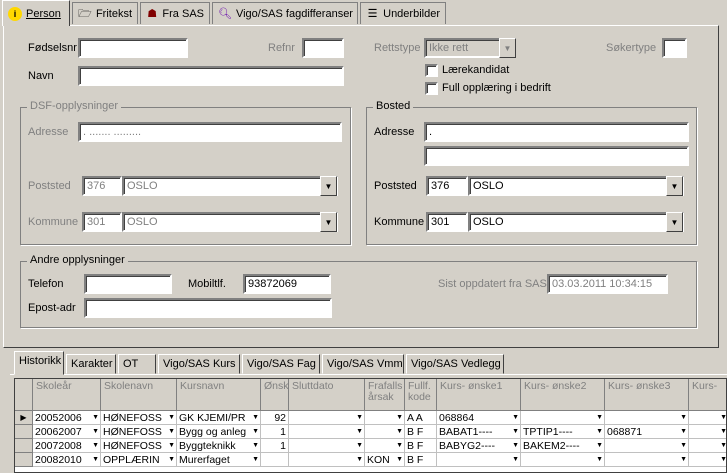  I want to click on bosted-postnr-field: 376, so click(447, 186).